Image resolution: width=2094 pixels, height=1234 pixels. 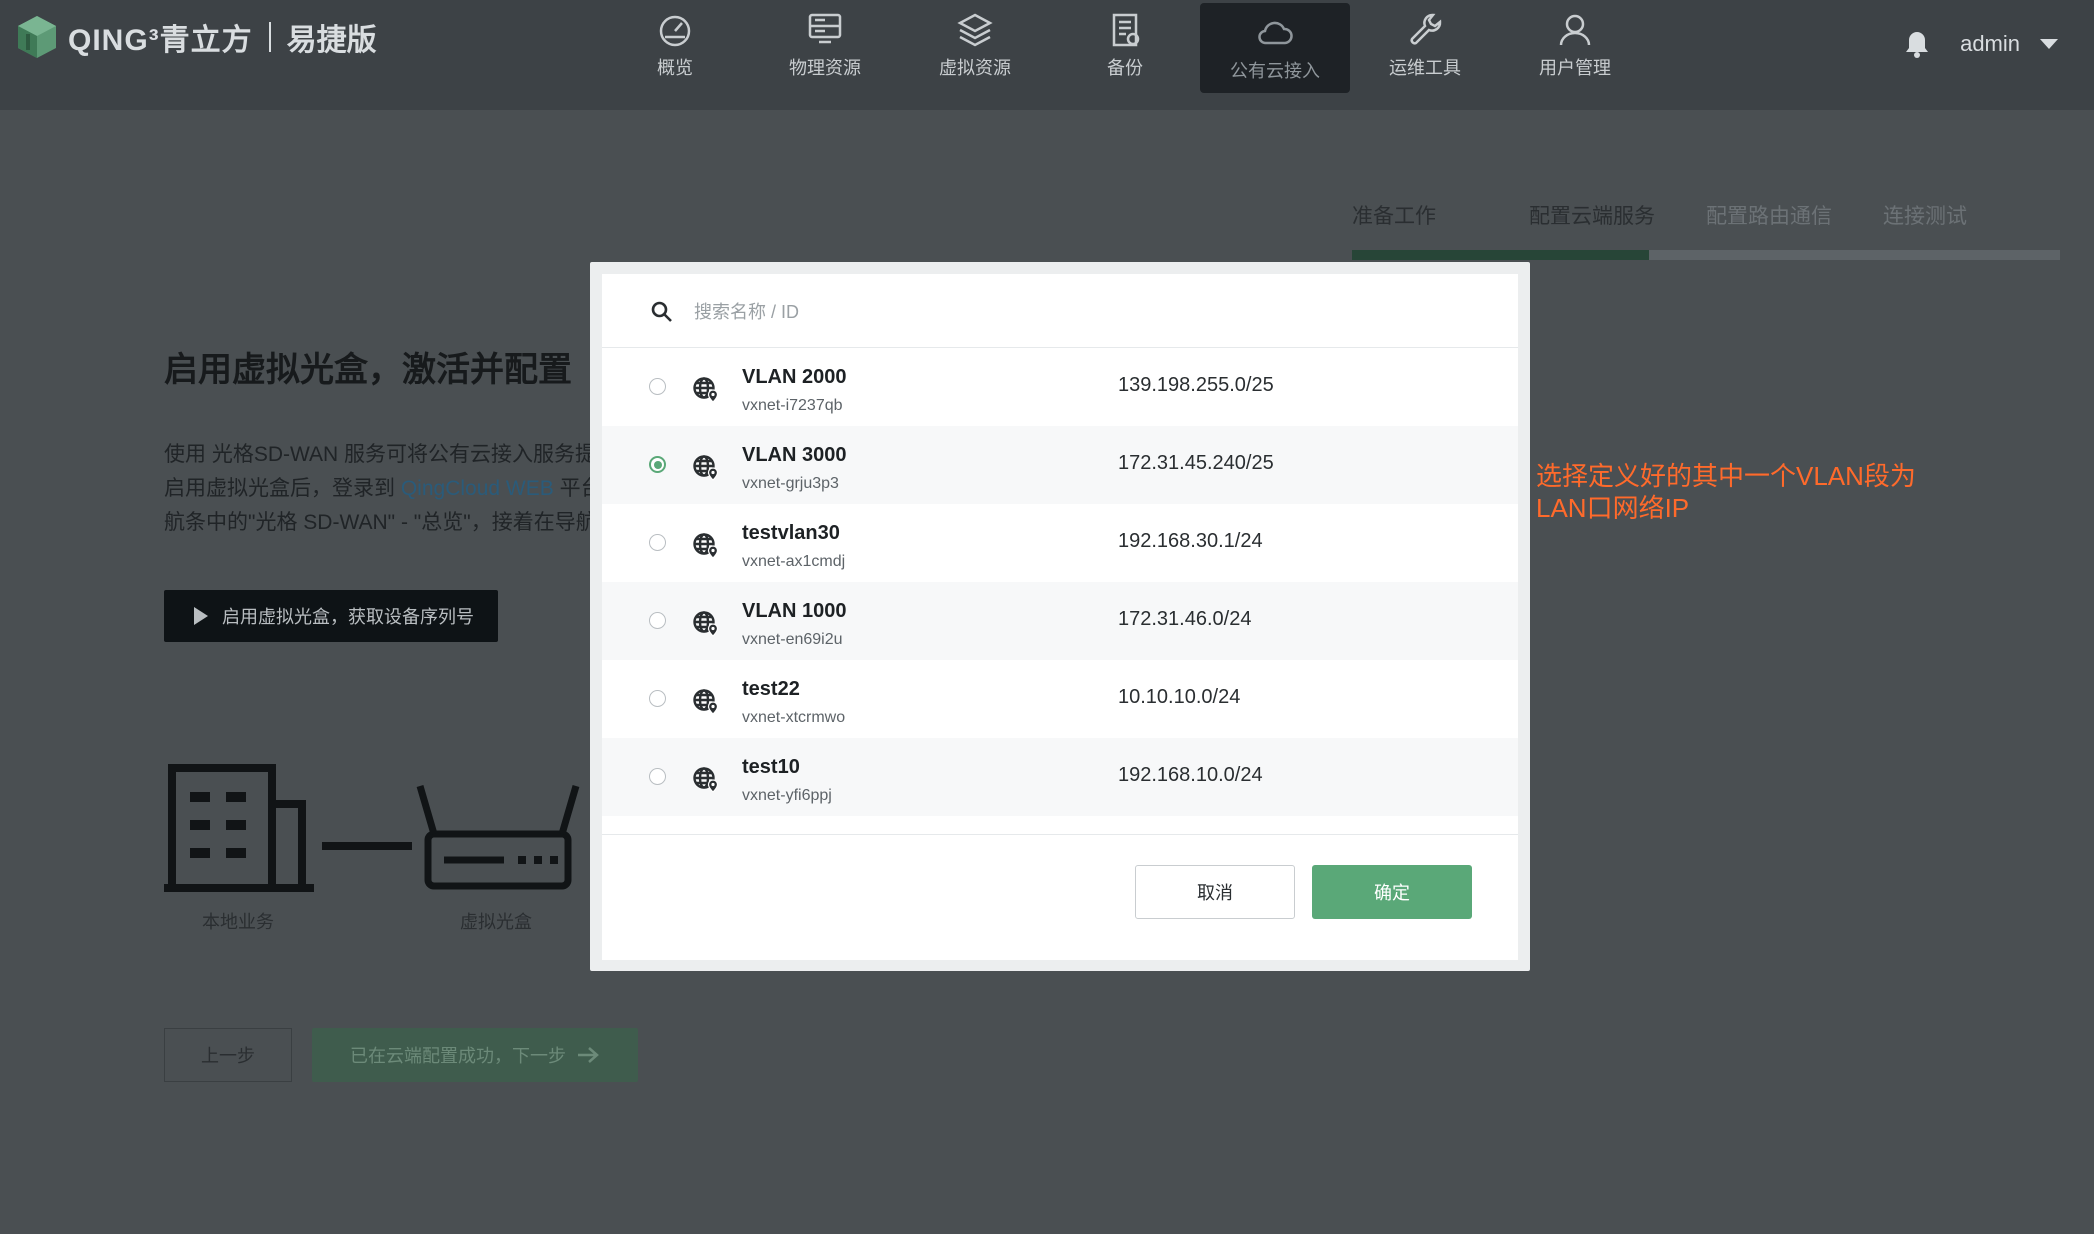 What do you see at coordinates (1190, 541) in the screenshot?
I see `vxnet-cidr: 192.168.30.1/24` at bounding box center [1190, 541].